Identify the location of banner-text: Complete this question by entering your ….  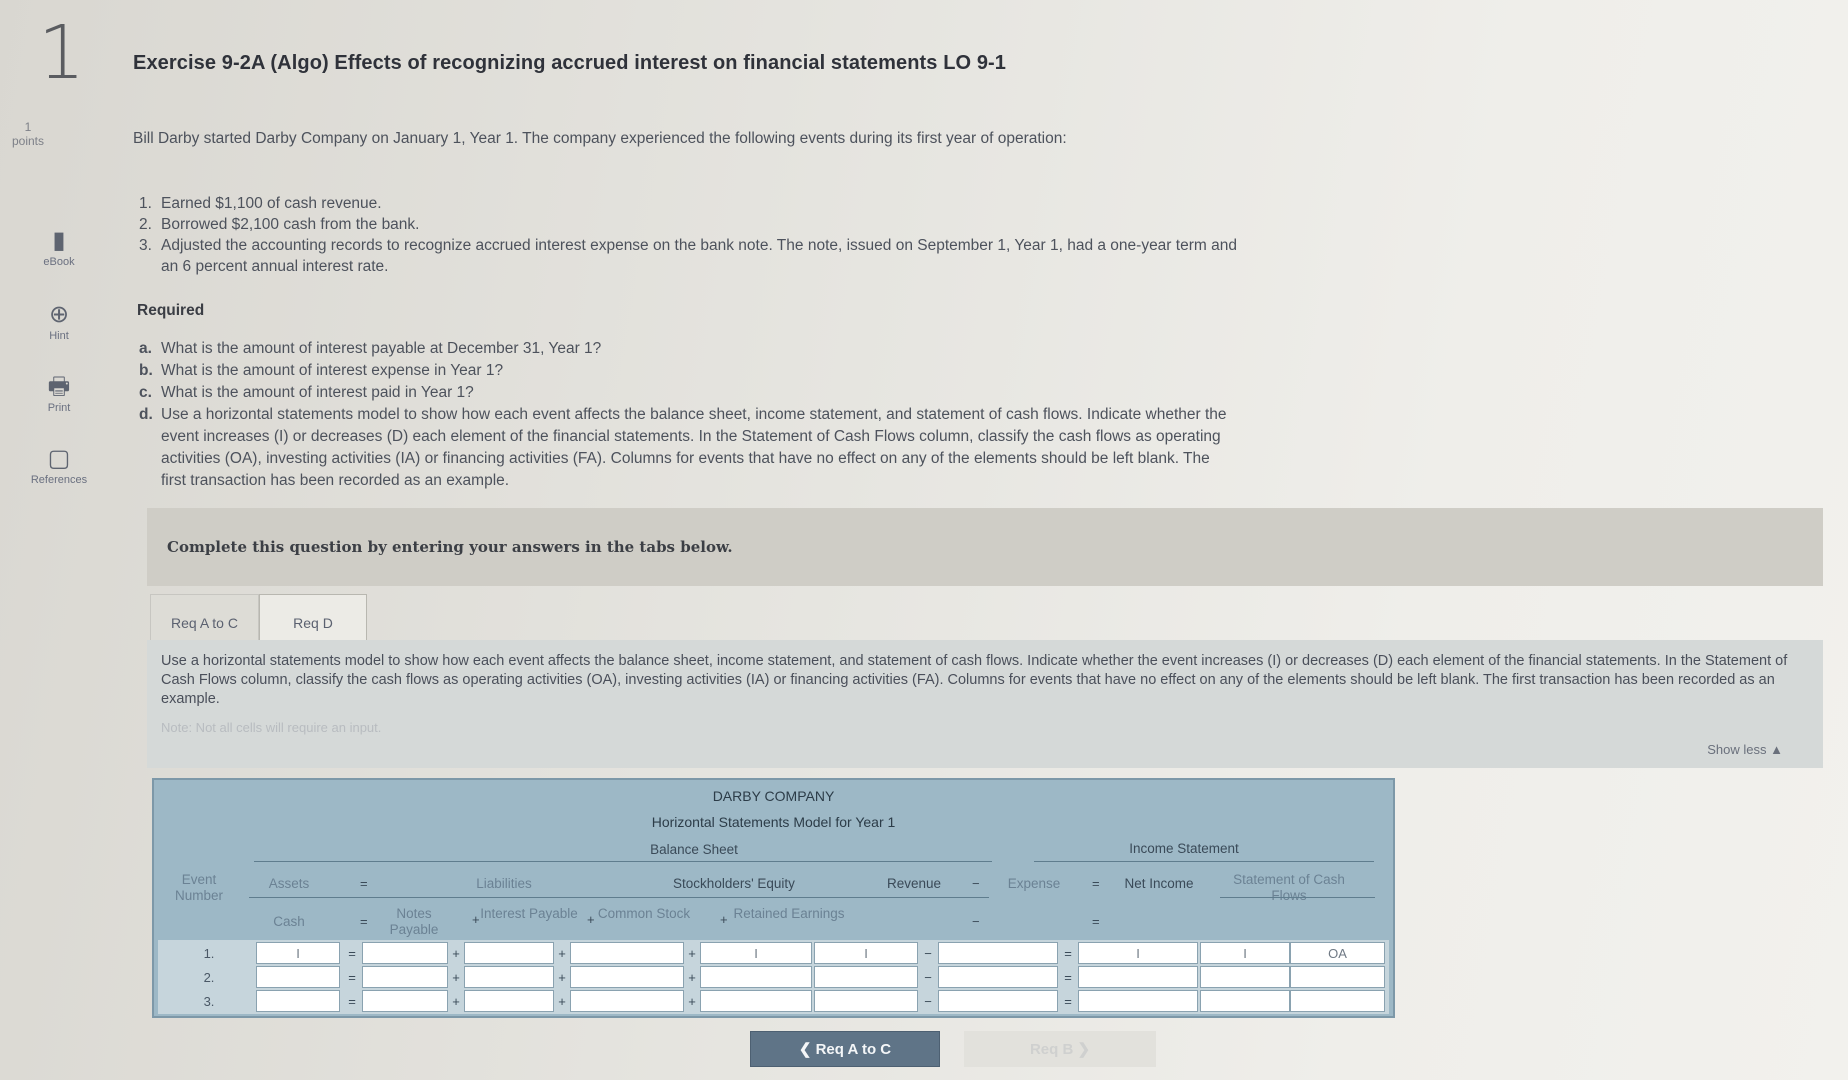
(450, 547).